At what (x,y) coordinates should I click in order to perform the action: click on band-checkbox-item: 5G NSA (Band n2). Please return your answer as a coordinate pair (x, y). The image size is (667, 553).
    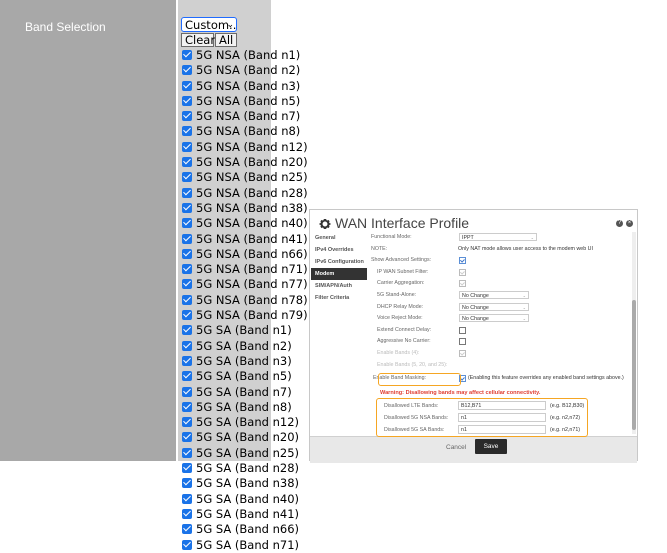
    Looking at the image, I should click on (241, 70).